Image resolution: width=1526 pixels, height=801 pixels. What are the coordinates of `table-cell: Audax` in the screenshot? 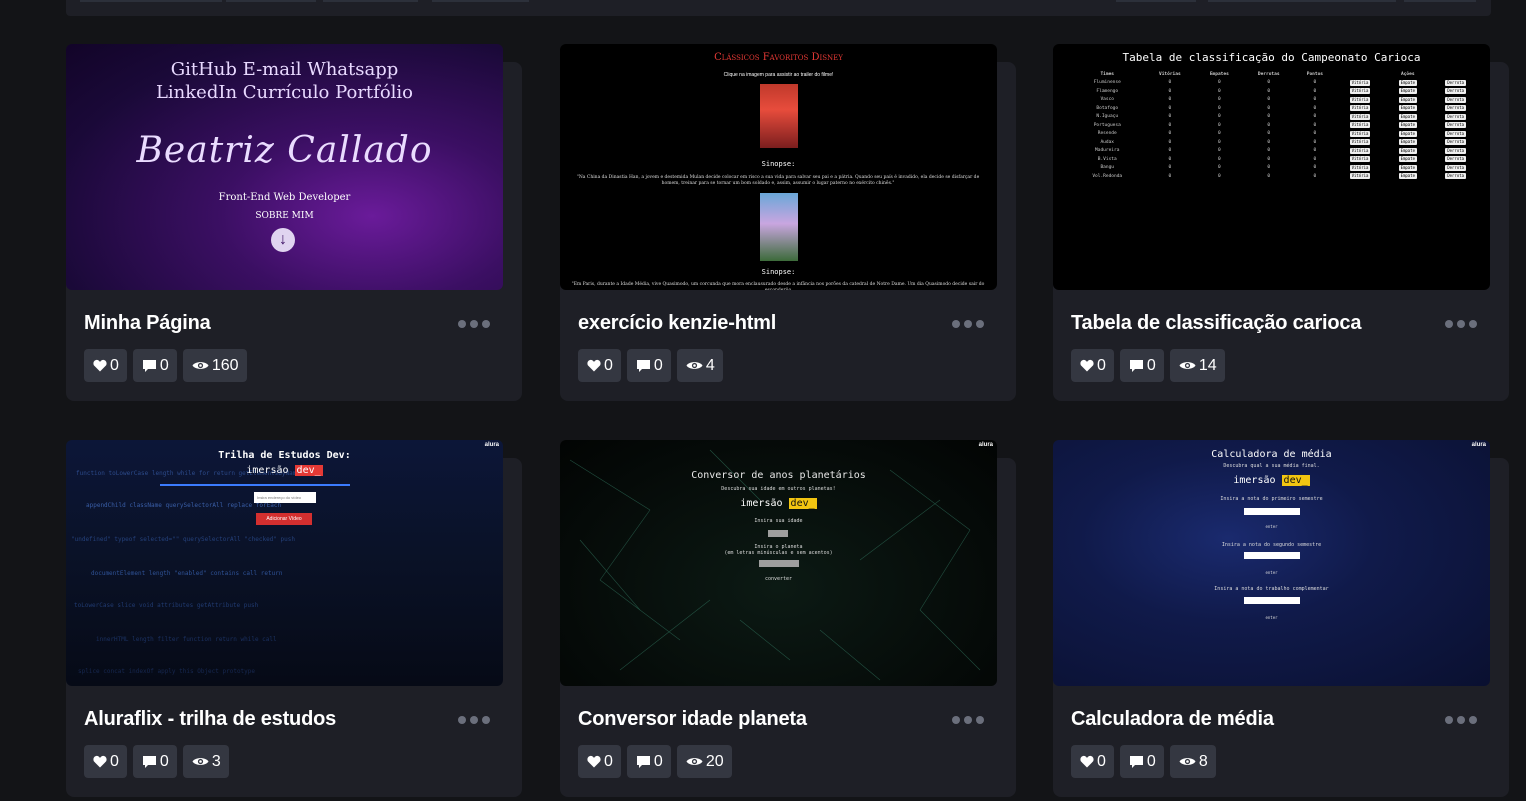 It's located at (1107, 142).